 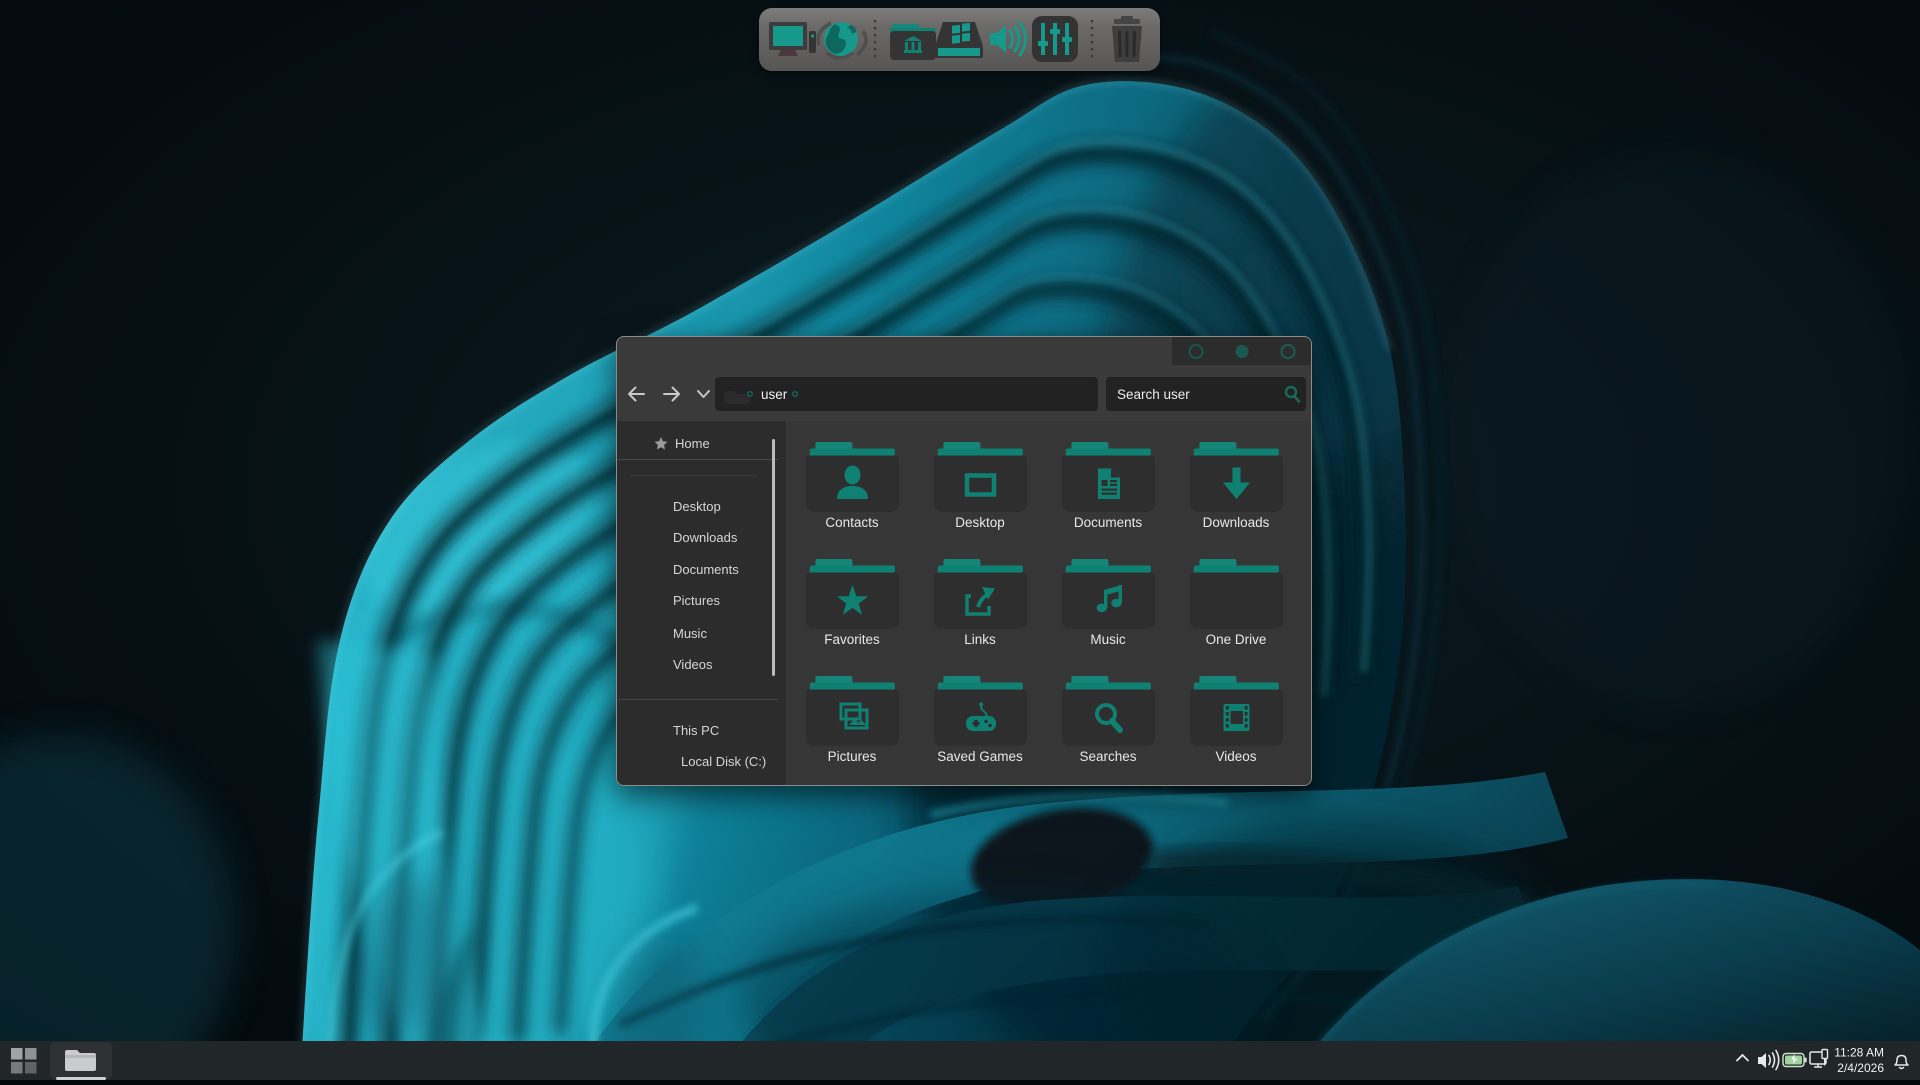 I want to click on svg-text: user, so click(x=774, y=394).